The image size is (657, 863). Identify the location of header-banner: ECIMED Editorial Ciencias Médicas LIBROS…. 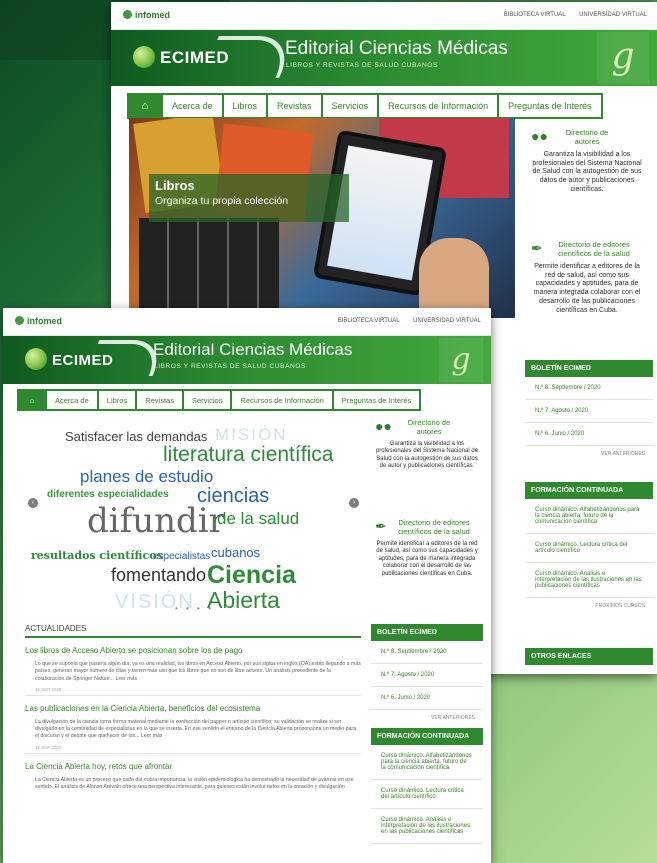
(384, 58).